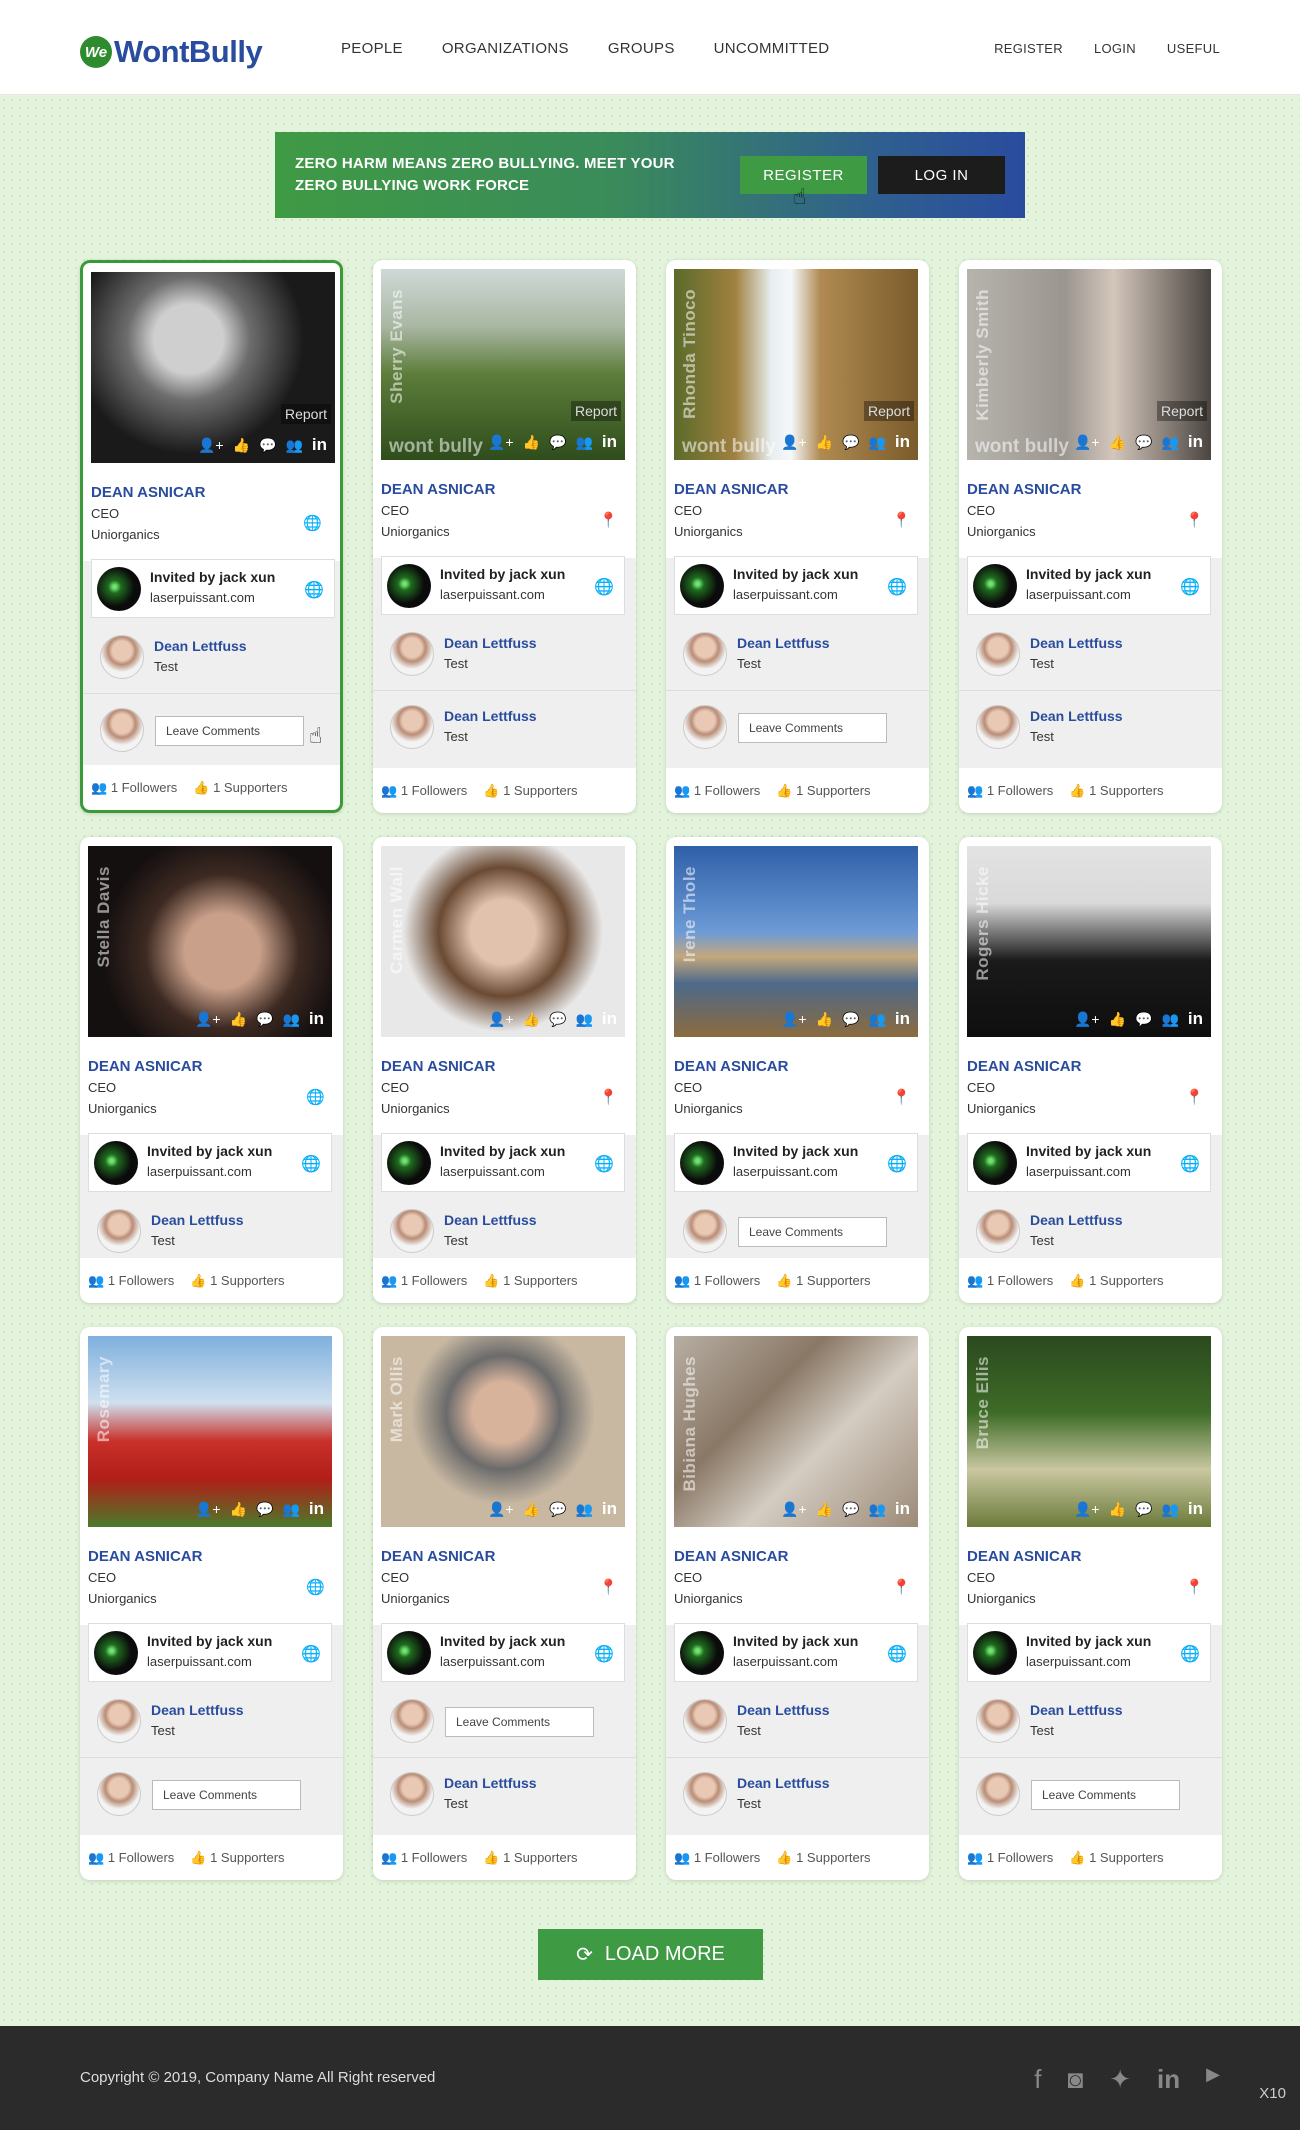 This screenshot has height=2130, width=1300. I want to click on logo: We WontBully, so click(171, 52).